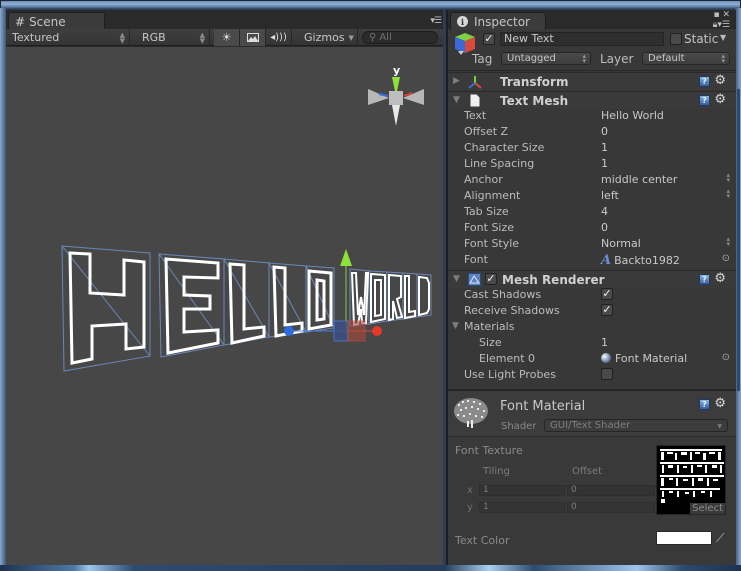 This screenshot has width=741, height=571. I want to click on offset-y-field: 0, so click(611, 507).